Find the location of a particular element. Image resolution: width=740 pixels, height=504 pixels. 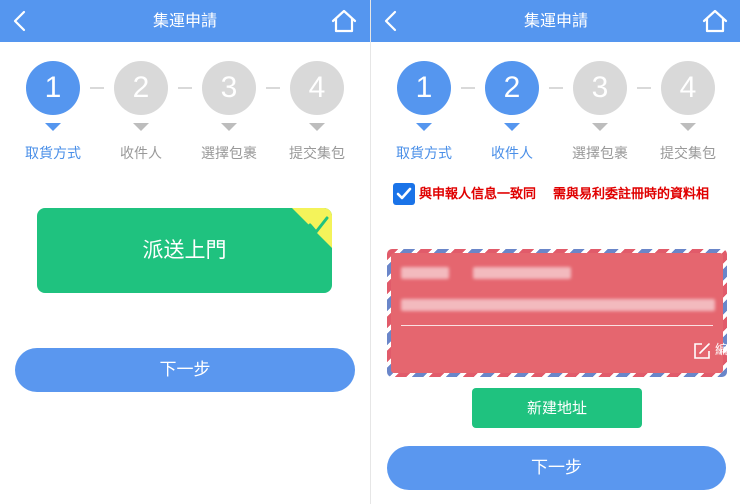

edit-label: 編輯 is located at coordinates (727, 350).